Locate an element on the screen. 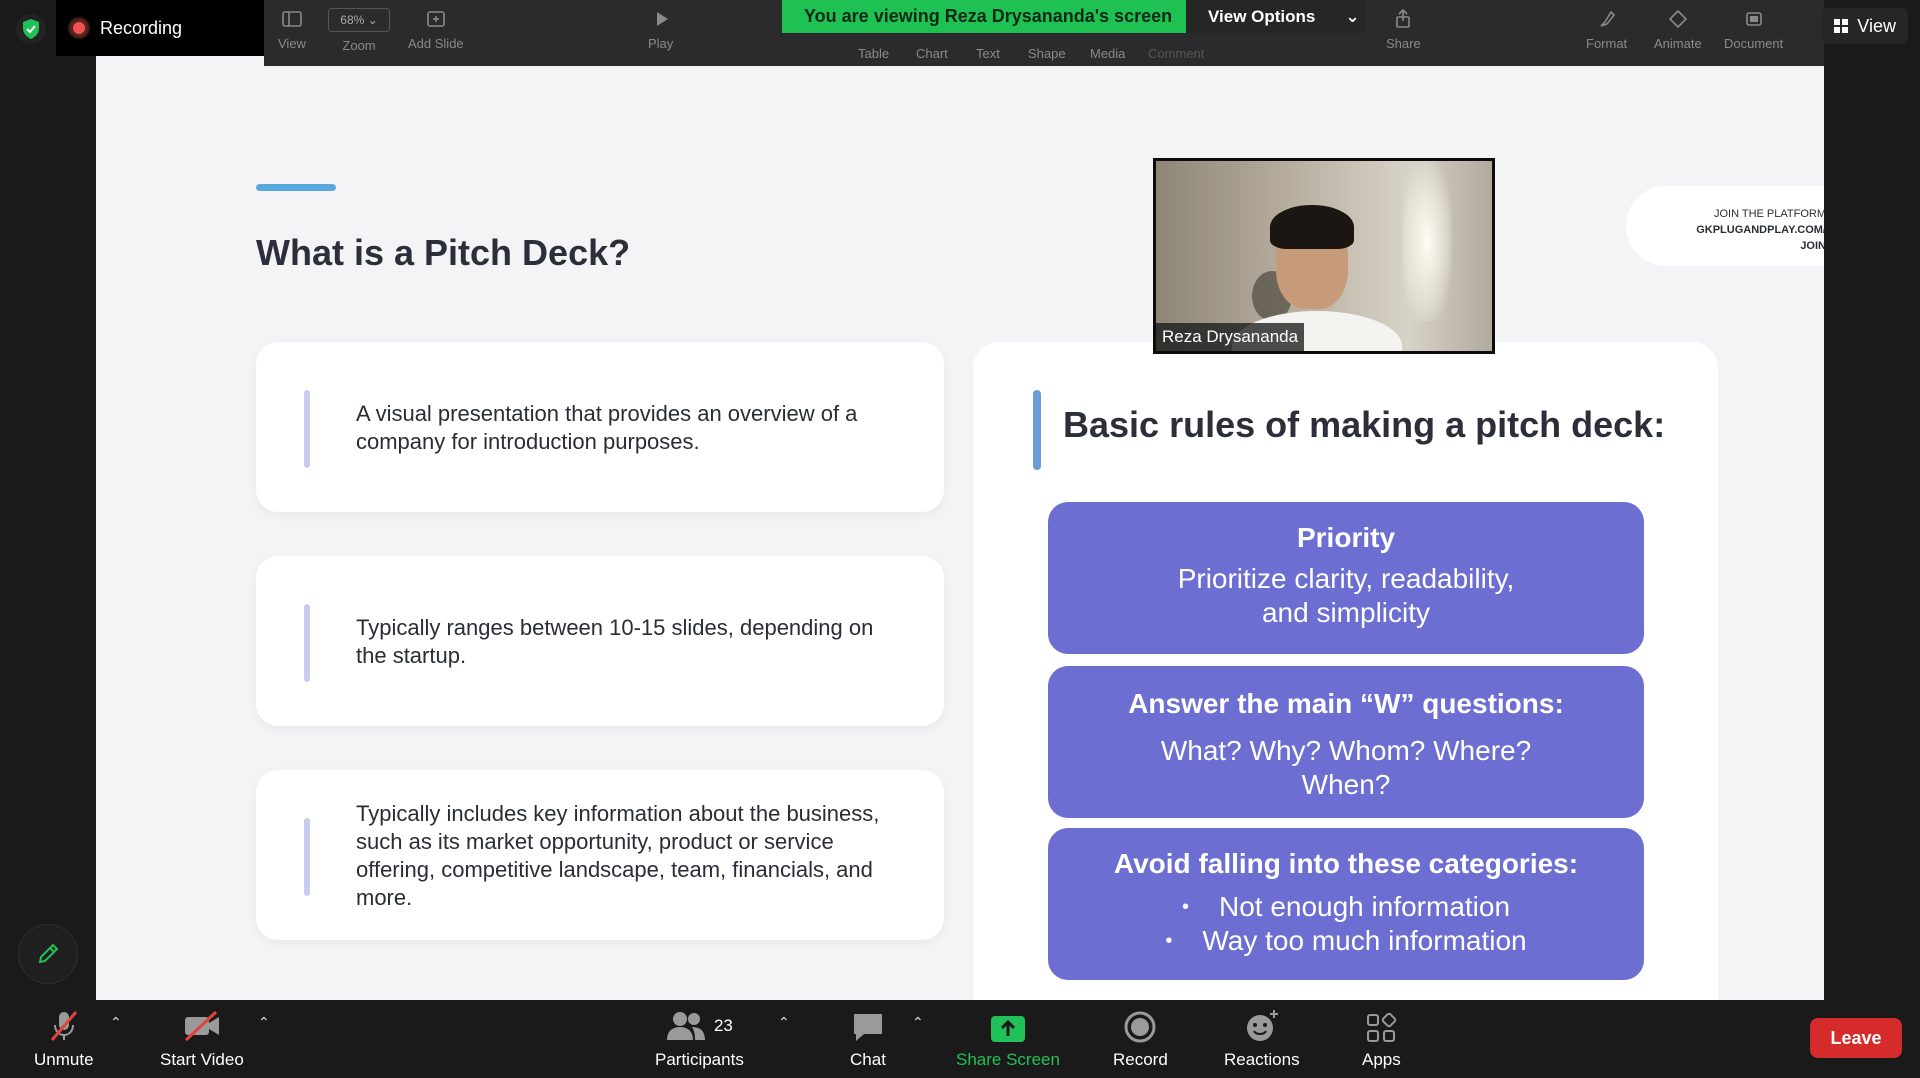  play-icon is located at coordinates (662, 19).